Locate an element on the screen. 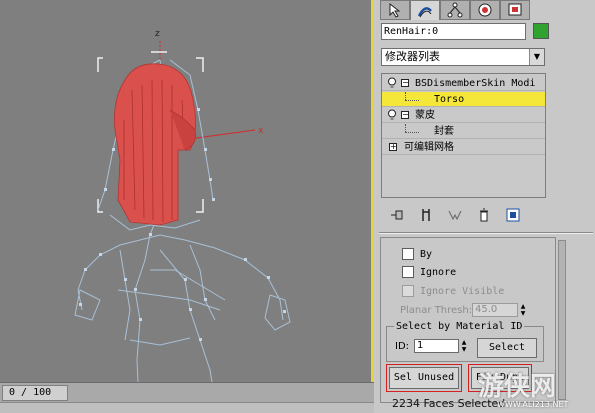 The height and width of the screenshot is (413, 595). bracket-tr is located at coordinates (200, 64).